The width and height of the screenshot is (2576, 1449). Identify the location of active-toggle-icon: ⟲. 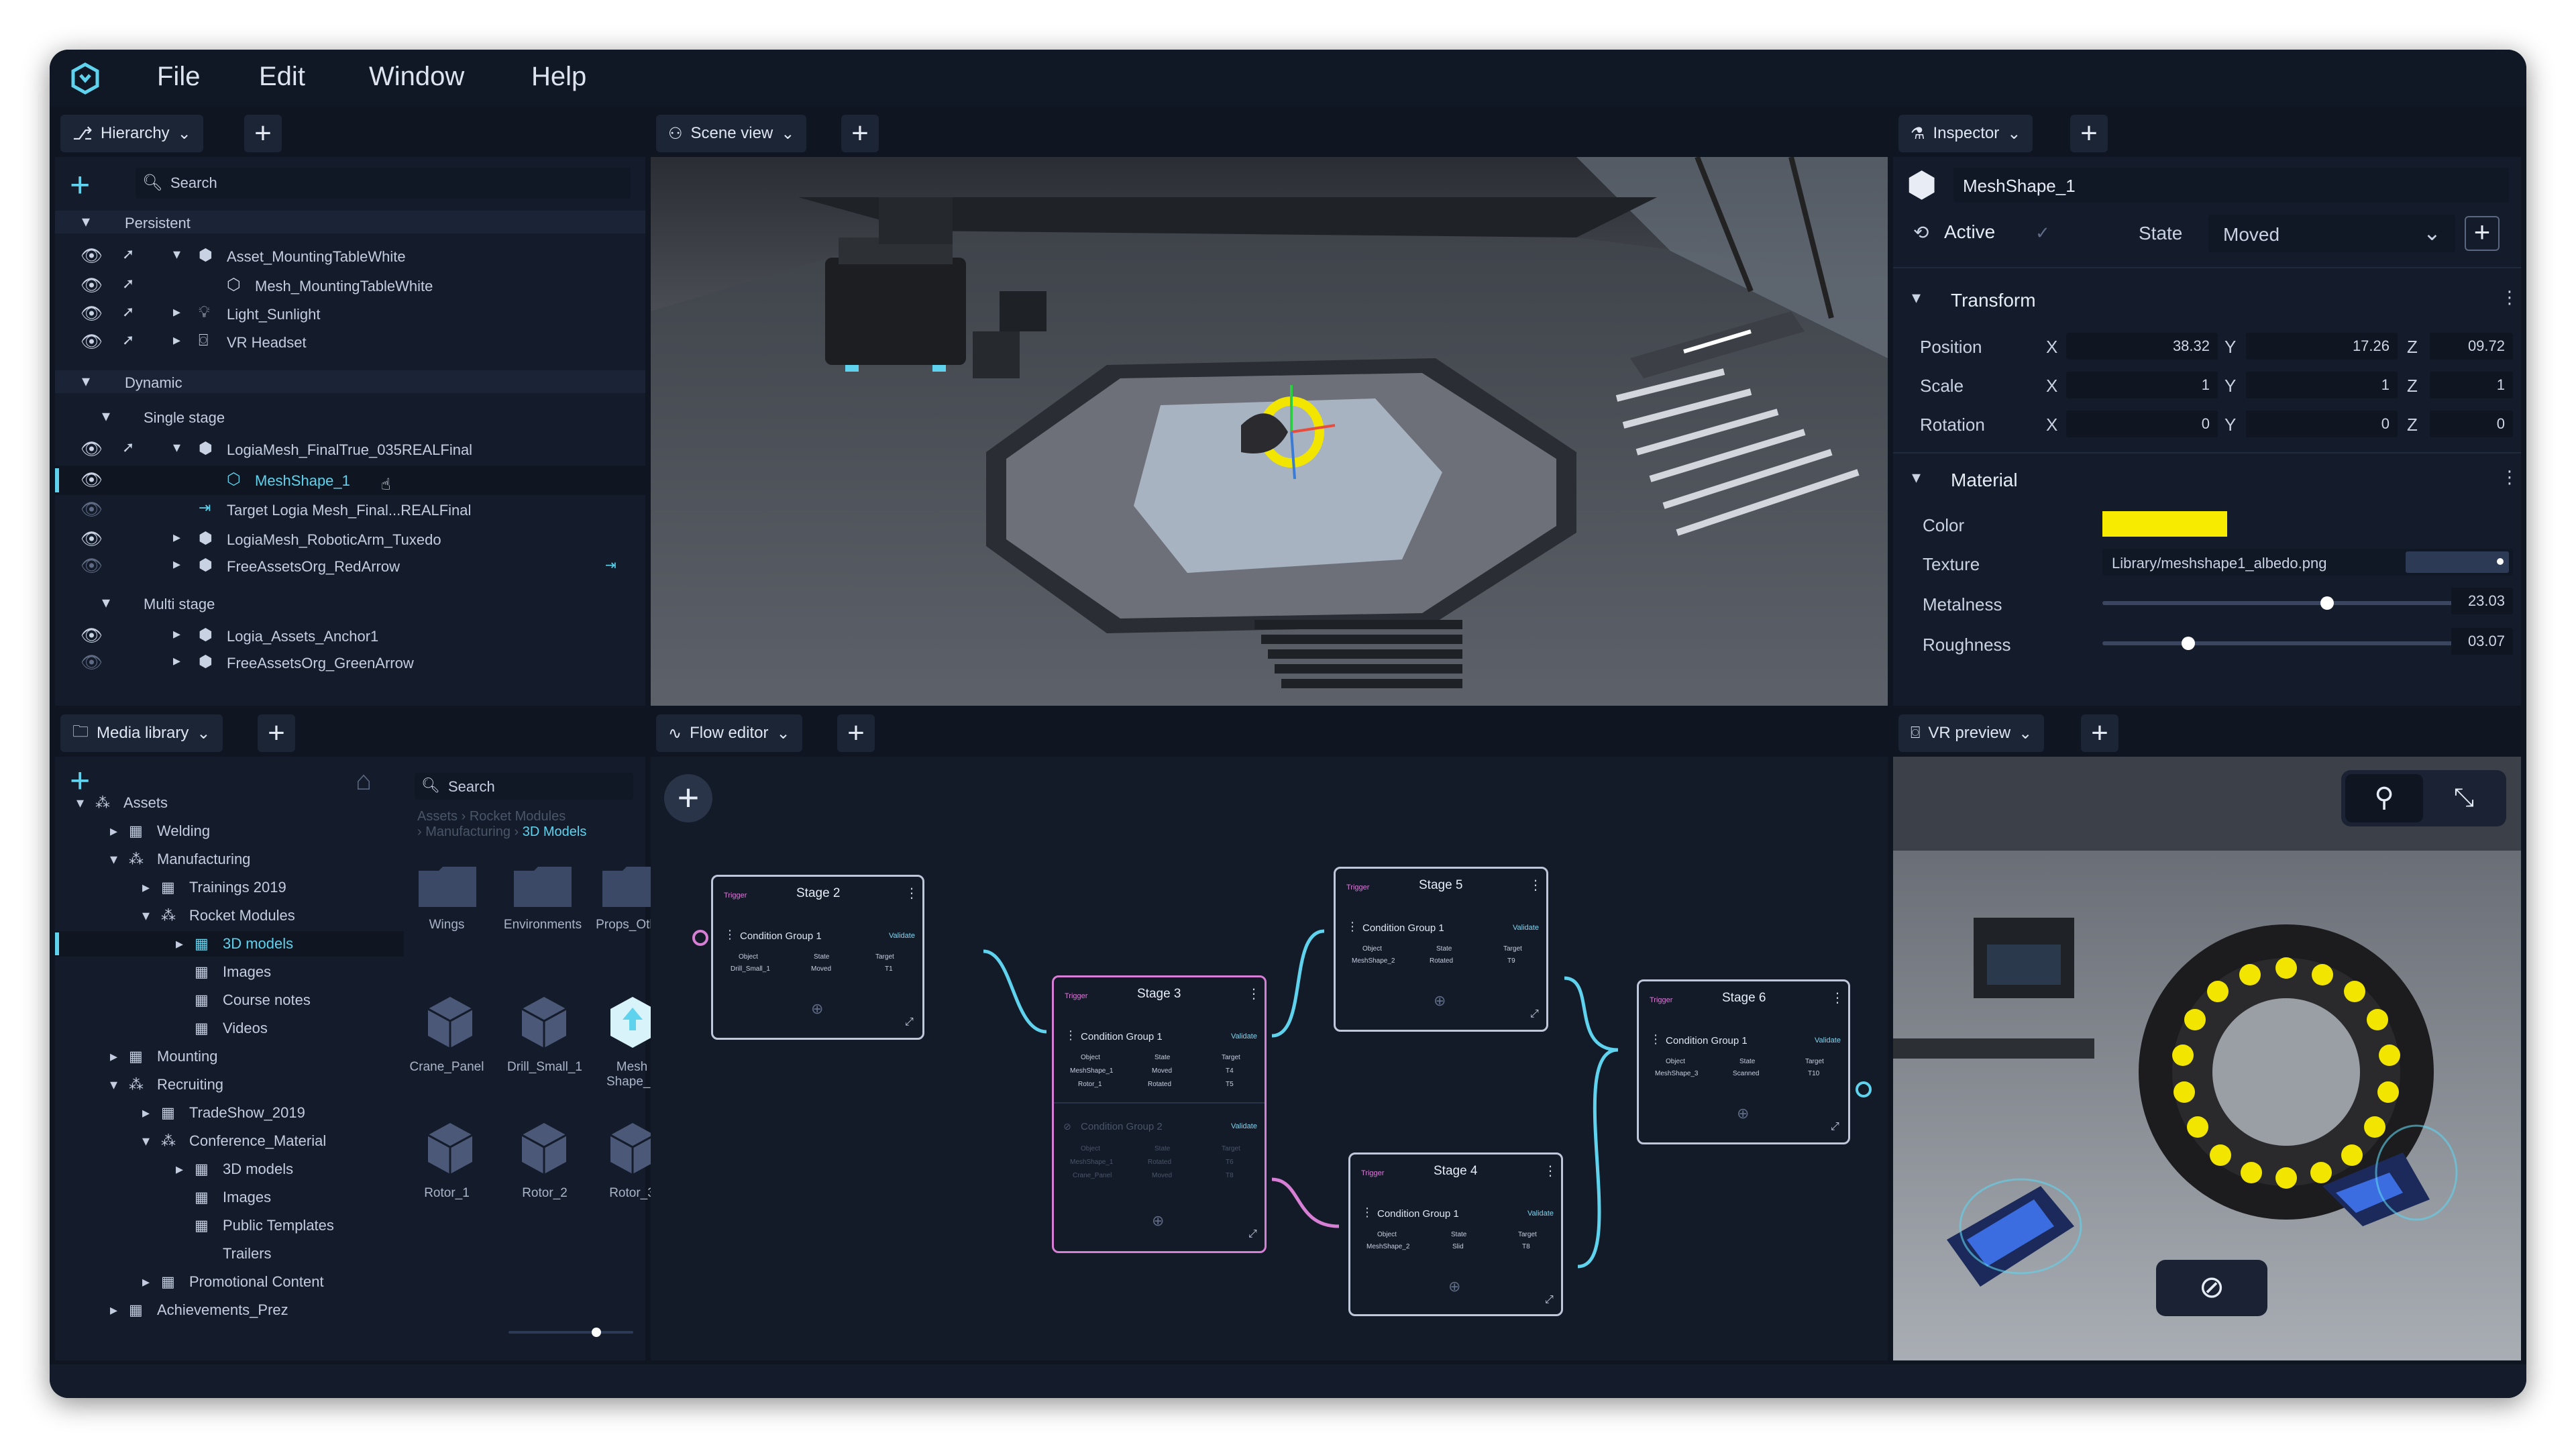
(1921, 232).